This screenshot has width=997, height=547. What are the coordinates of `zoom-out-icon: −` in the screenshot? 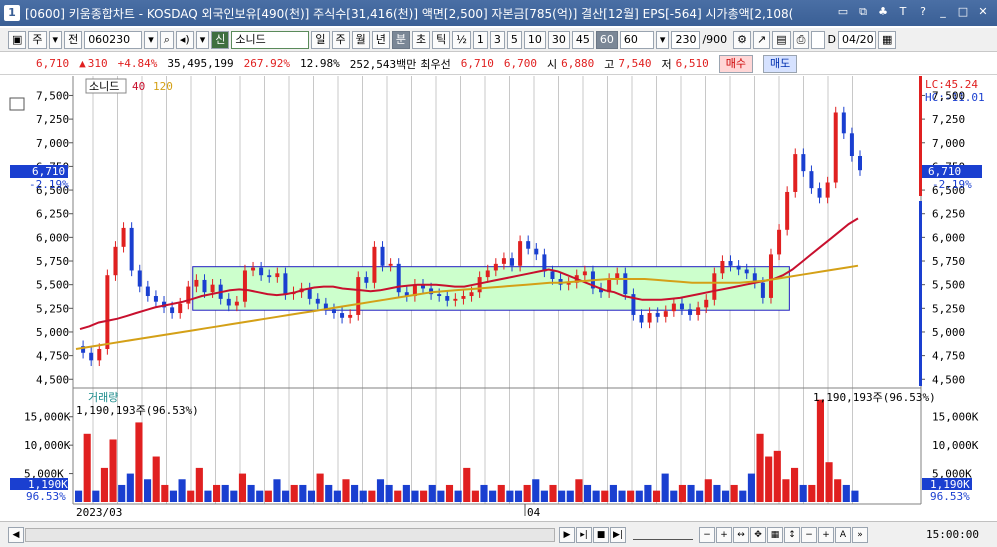 It's located at (707, 534).